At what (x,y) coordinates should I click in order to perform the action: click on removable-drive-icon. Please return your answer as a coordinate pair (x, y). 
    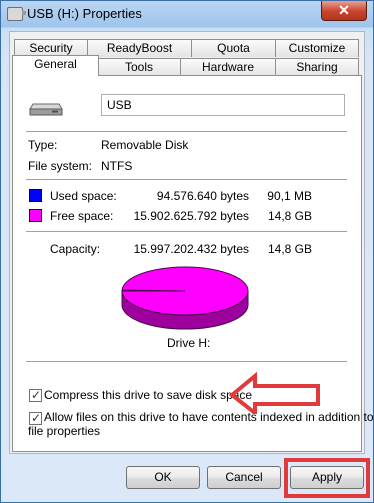
    Looking at the image, I should click on (46, 109).